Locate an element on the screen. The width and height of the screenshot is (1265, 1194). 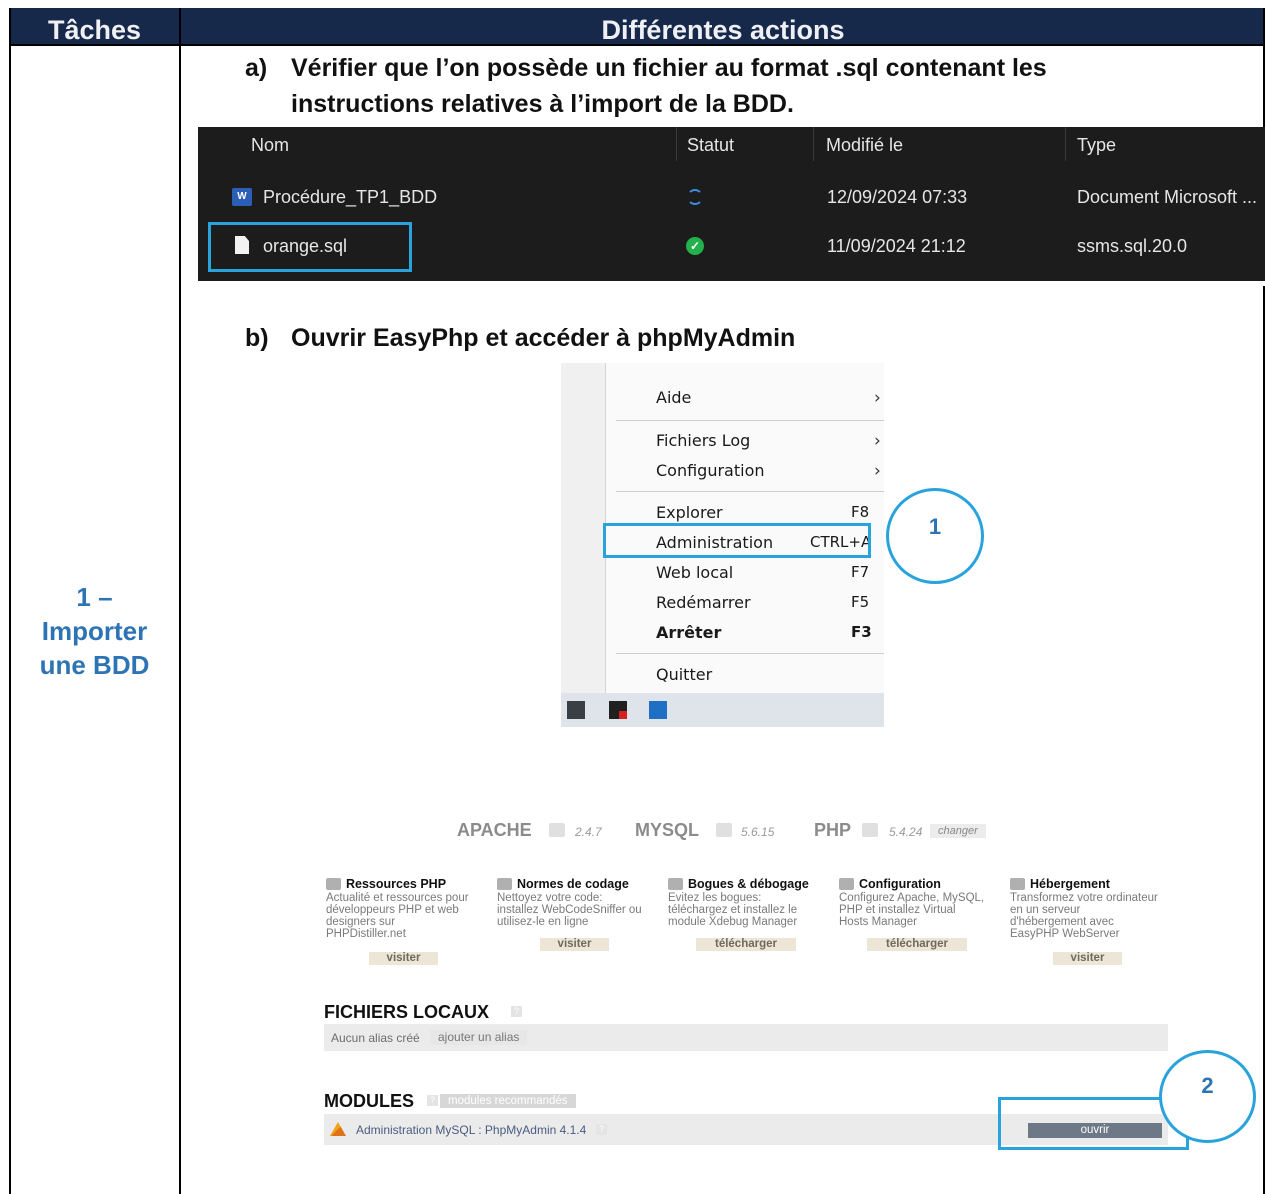
menu-shortcut: F3 is located at coordinates (861, 632).